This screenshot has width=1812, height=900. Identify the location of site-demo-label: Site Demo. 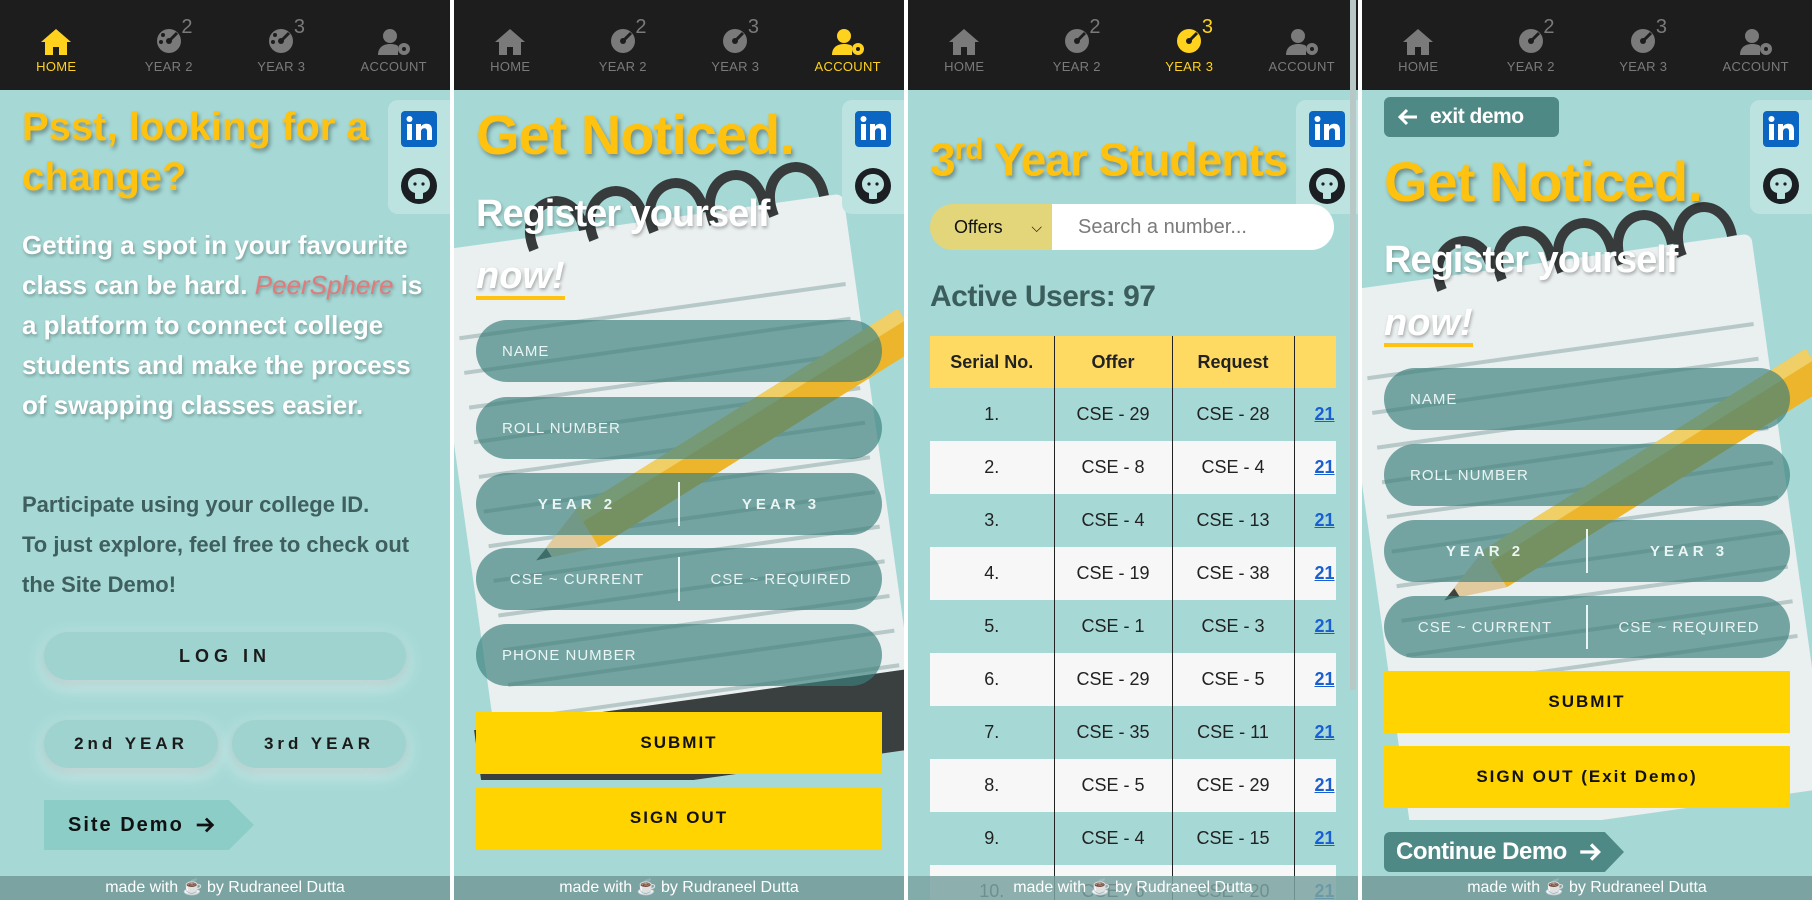
(126, 824).